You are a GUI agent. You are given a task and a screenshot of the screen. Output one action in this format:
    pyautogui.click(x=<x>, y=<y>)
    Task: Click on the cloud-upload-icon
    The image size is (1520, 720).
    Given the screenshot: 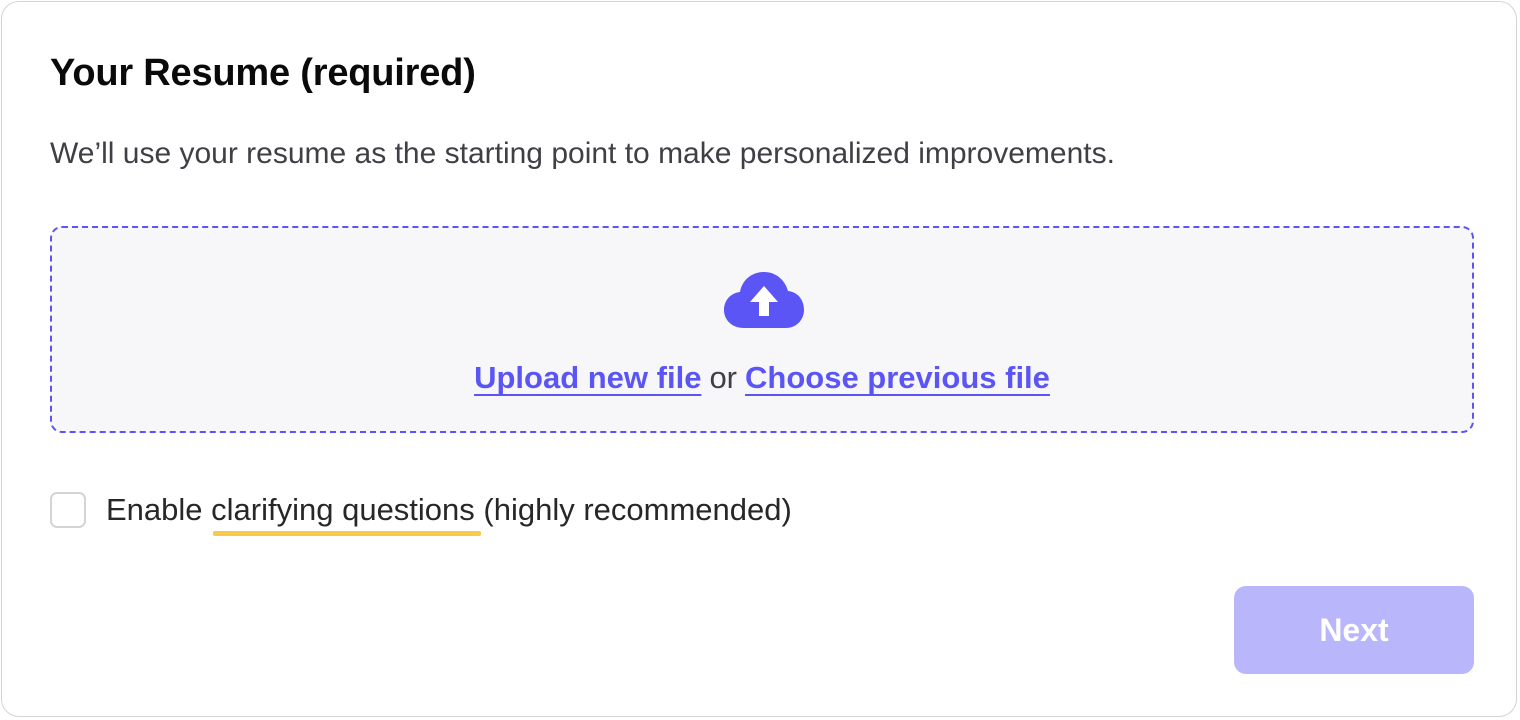 What is the action you would take?
    pyautogui.click(x=764, y=300)
    